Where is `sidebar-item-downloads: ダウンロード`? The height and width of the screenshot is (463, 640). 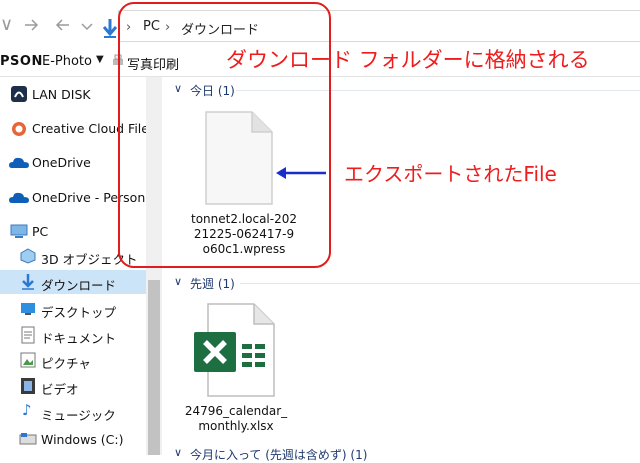
sidebar-item-downloads: ダウンロード is located at coordinates (73, 282).